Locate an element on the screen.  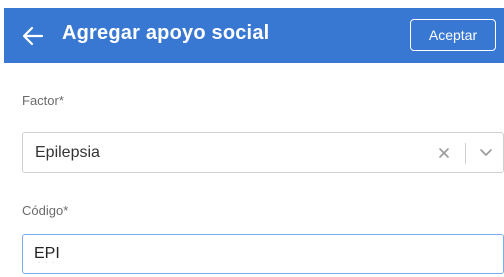
codigo-input is located at coordinates (263, 254).